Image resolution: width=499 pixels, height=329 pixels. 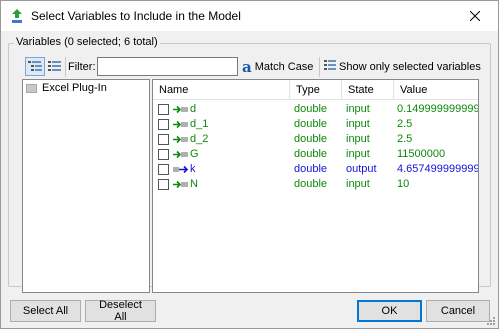 What do you see at coordinates (361, 169) in the screenshot?
I see `cell-state: output` at bounding box center [361, 169].